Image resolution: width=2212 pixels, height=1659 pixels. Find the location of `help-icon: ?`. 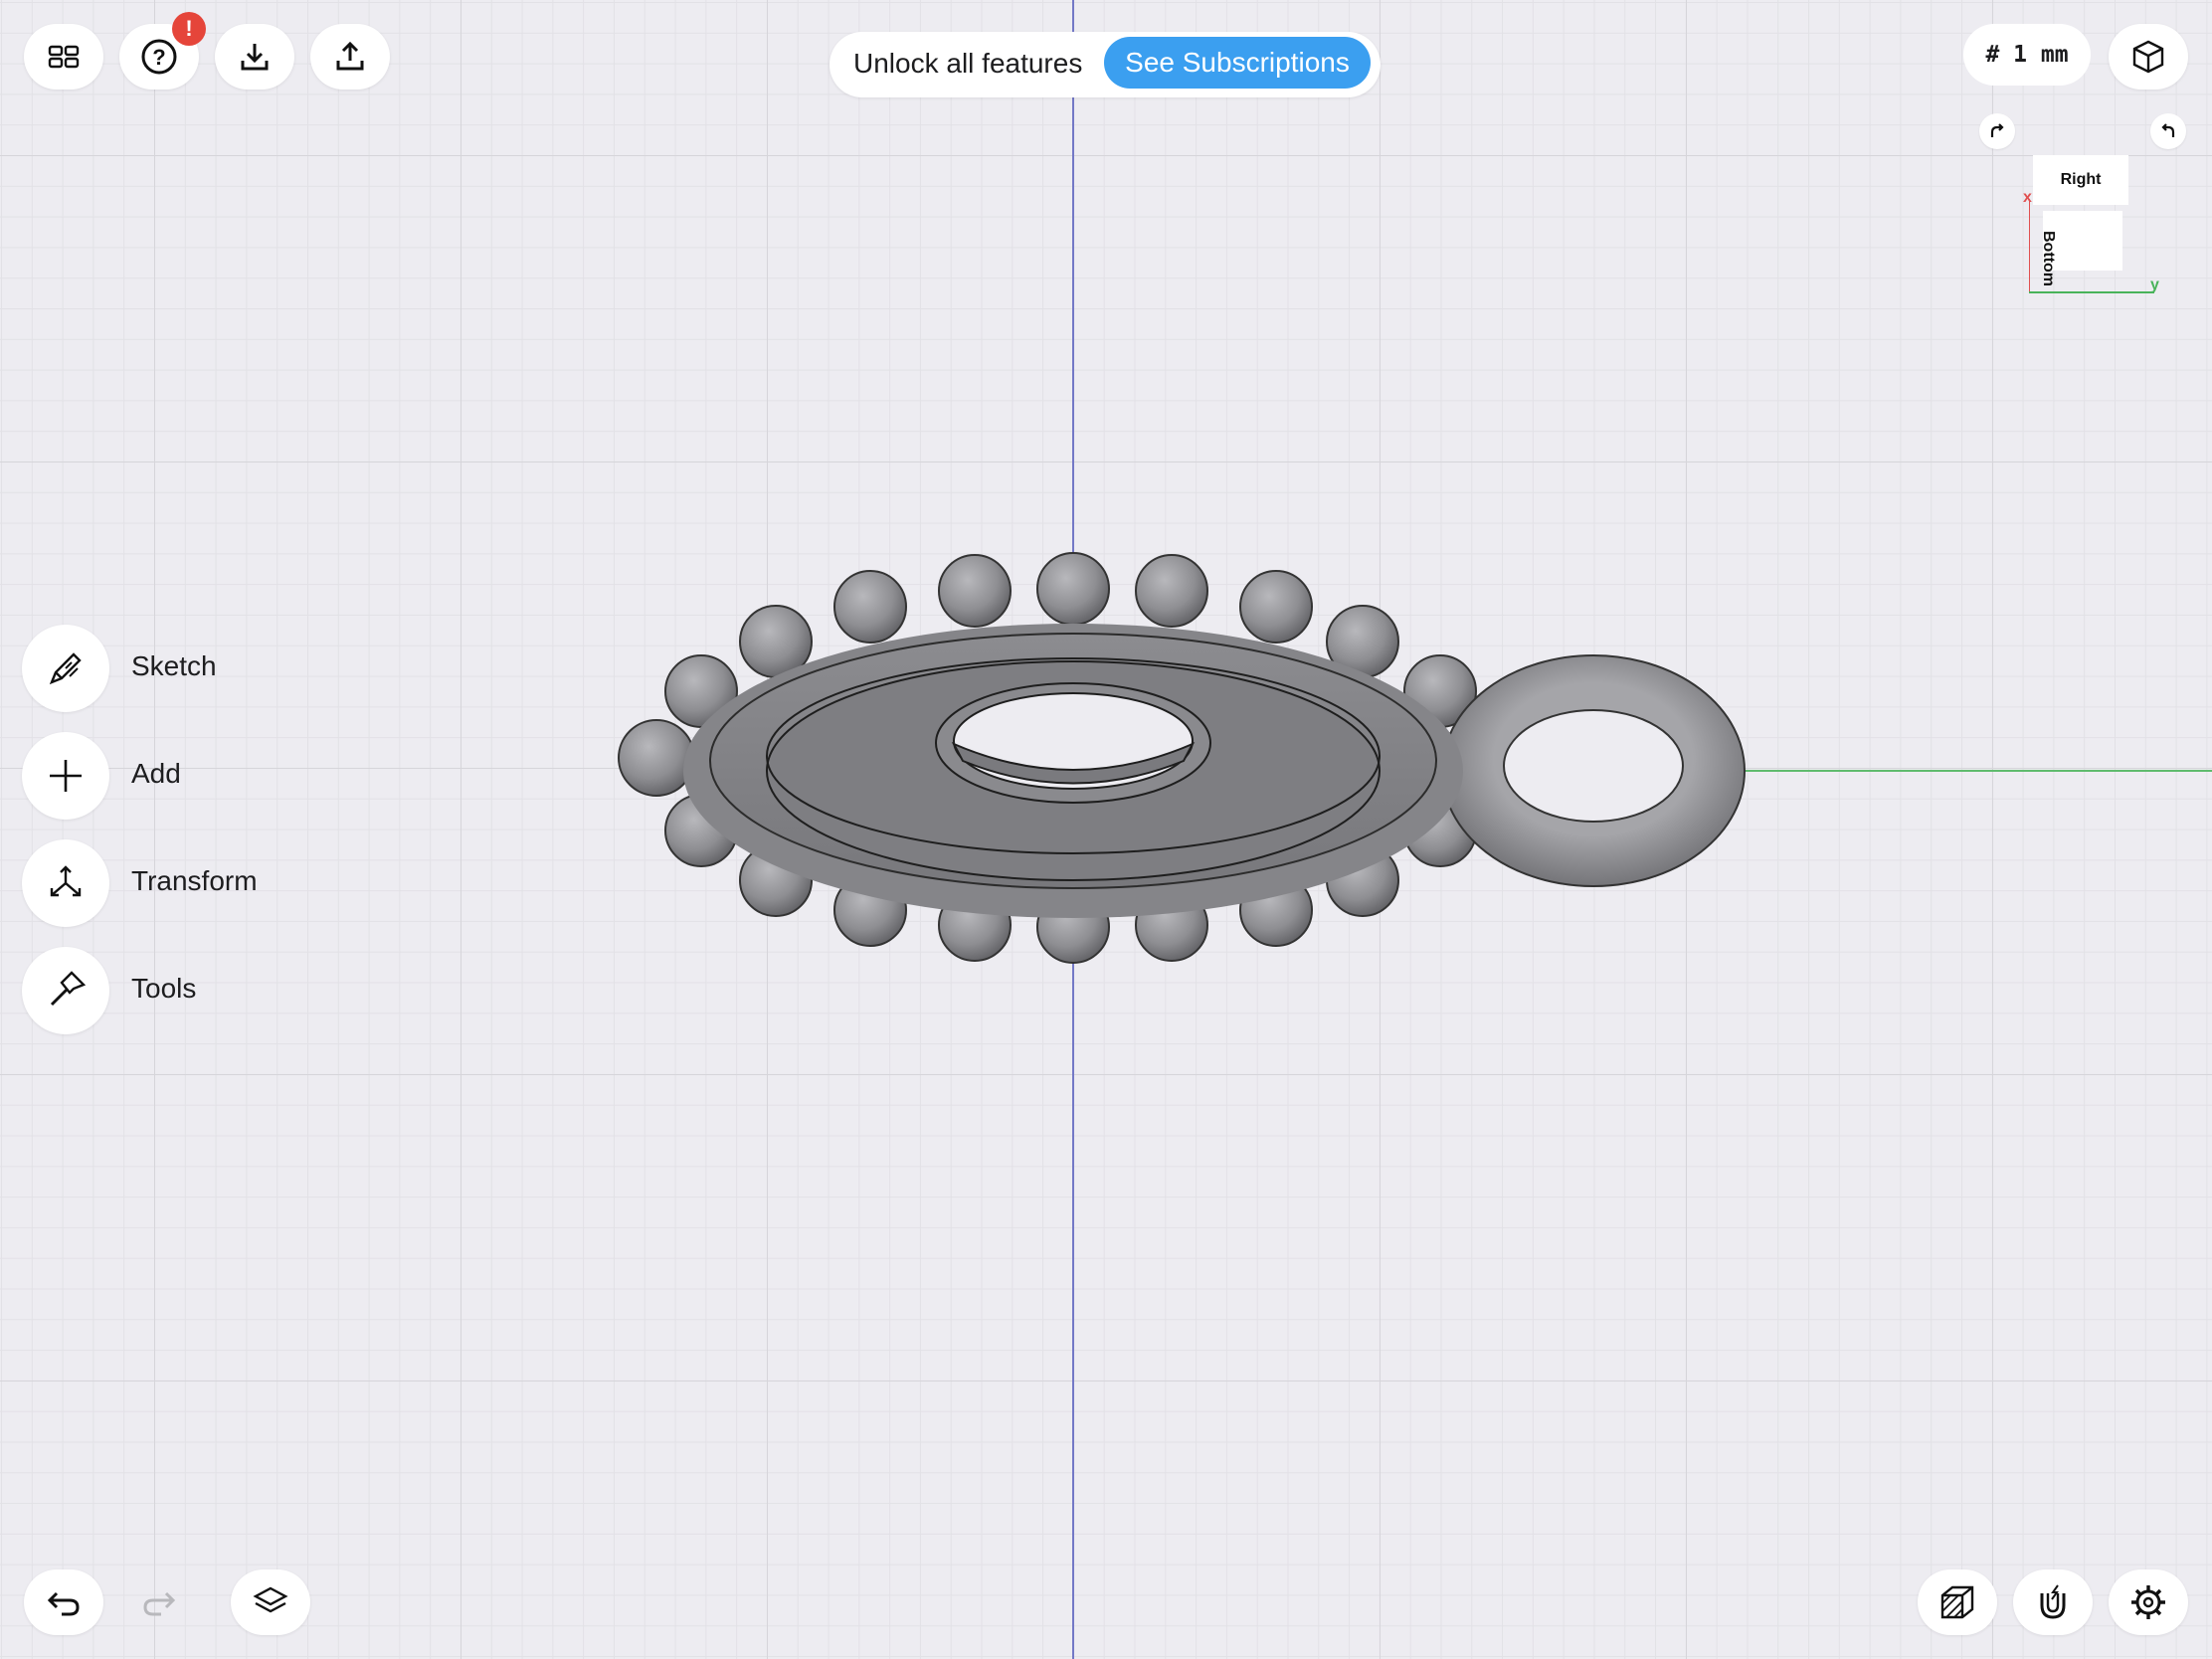

help-icon: ? is located at coordinates (159, 57).